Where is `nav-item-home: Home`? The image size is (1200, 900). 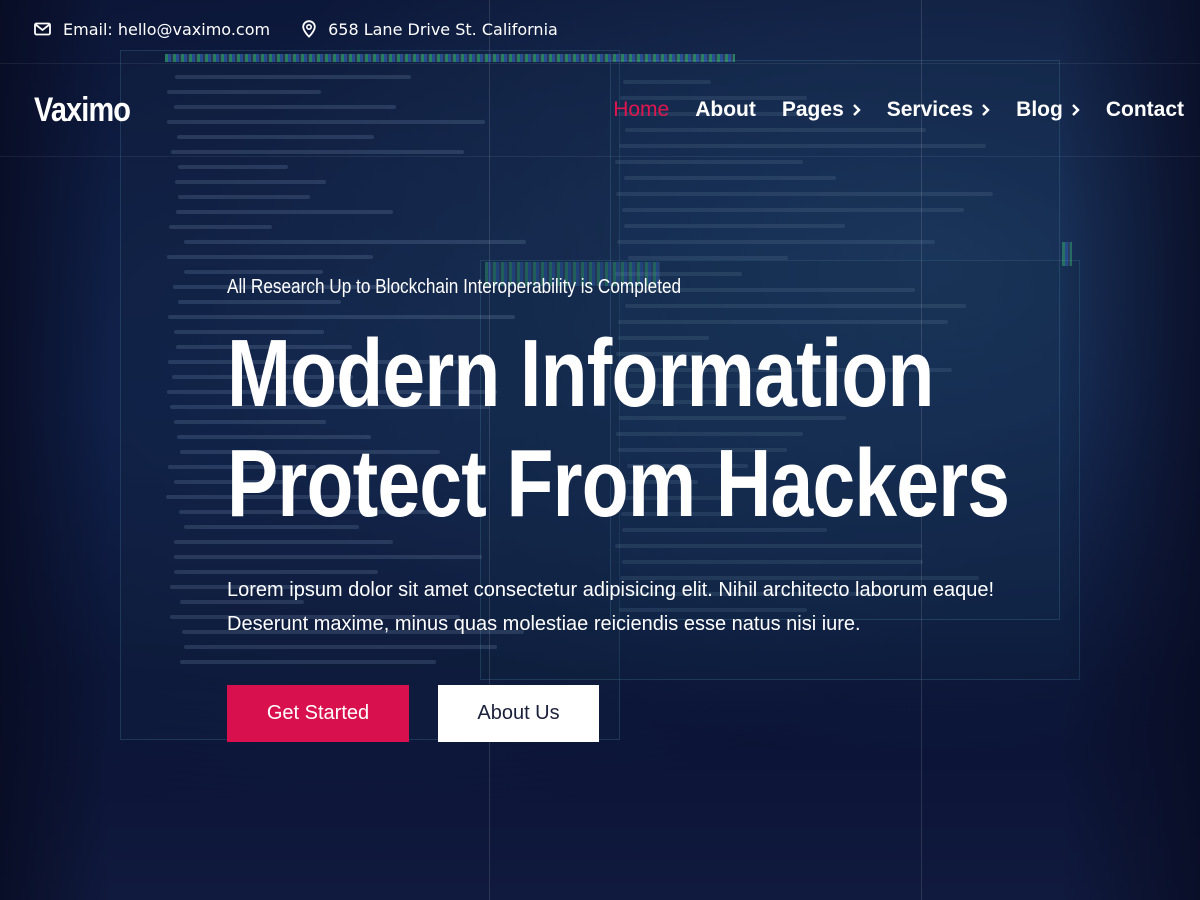 nav-item-home: Home is located at coordinates (641, 110).